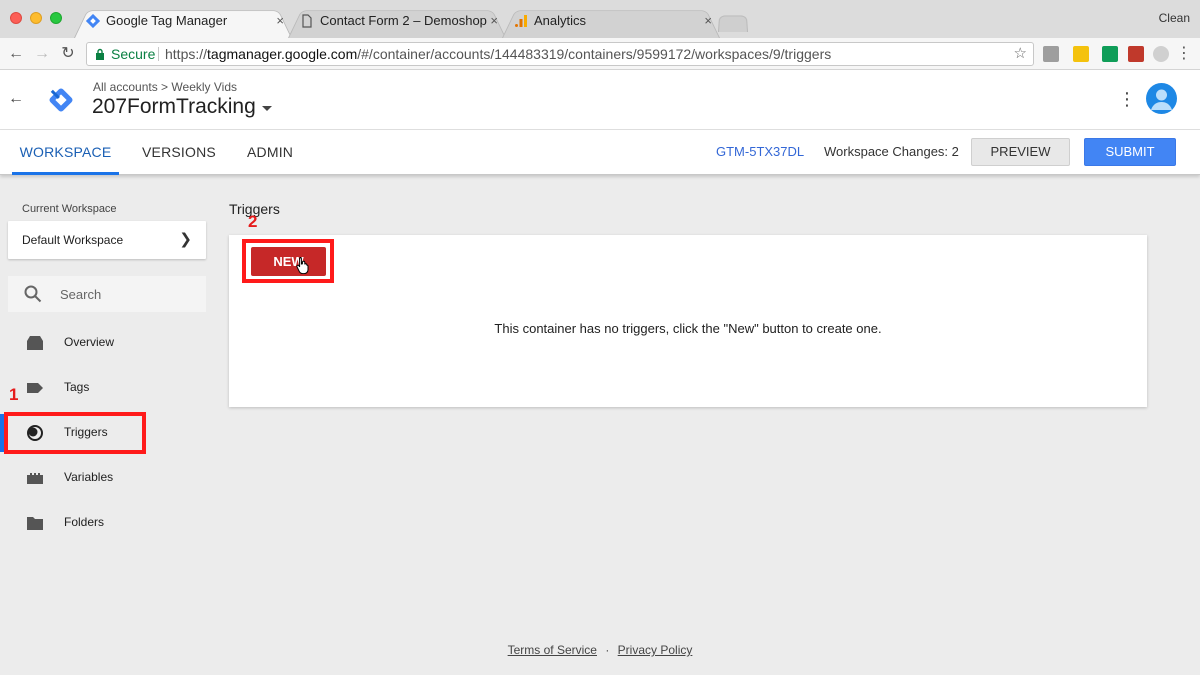 This screenshot has width=1200, height=675. I want to click on current-workspace-label: Current Workspace, so click(69, 209).